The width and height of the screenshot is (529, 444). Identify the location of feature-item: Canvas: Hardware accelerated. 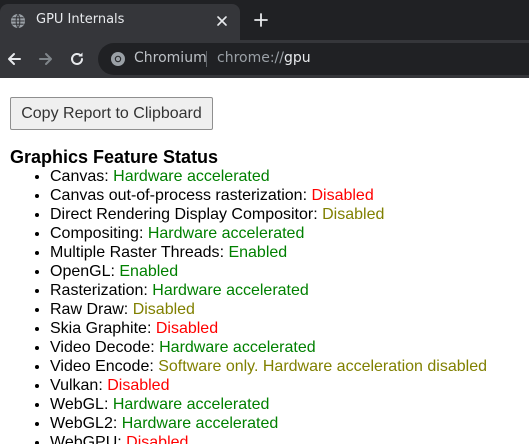
(268, 176).